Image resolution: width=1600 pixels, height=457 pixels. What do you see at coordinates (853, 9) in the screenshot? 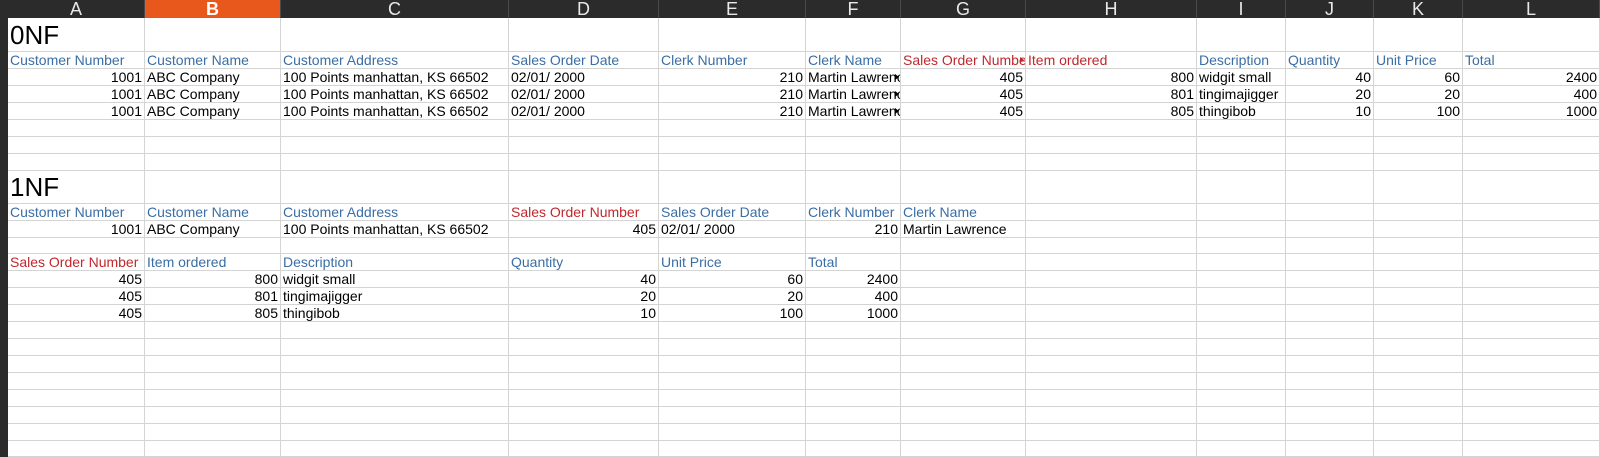
I see `column-header-f: F` at bounding box center [853, 9].